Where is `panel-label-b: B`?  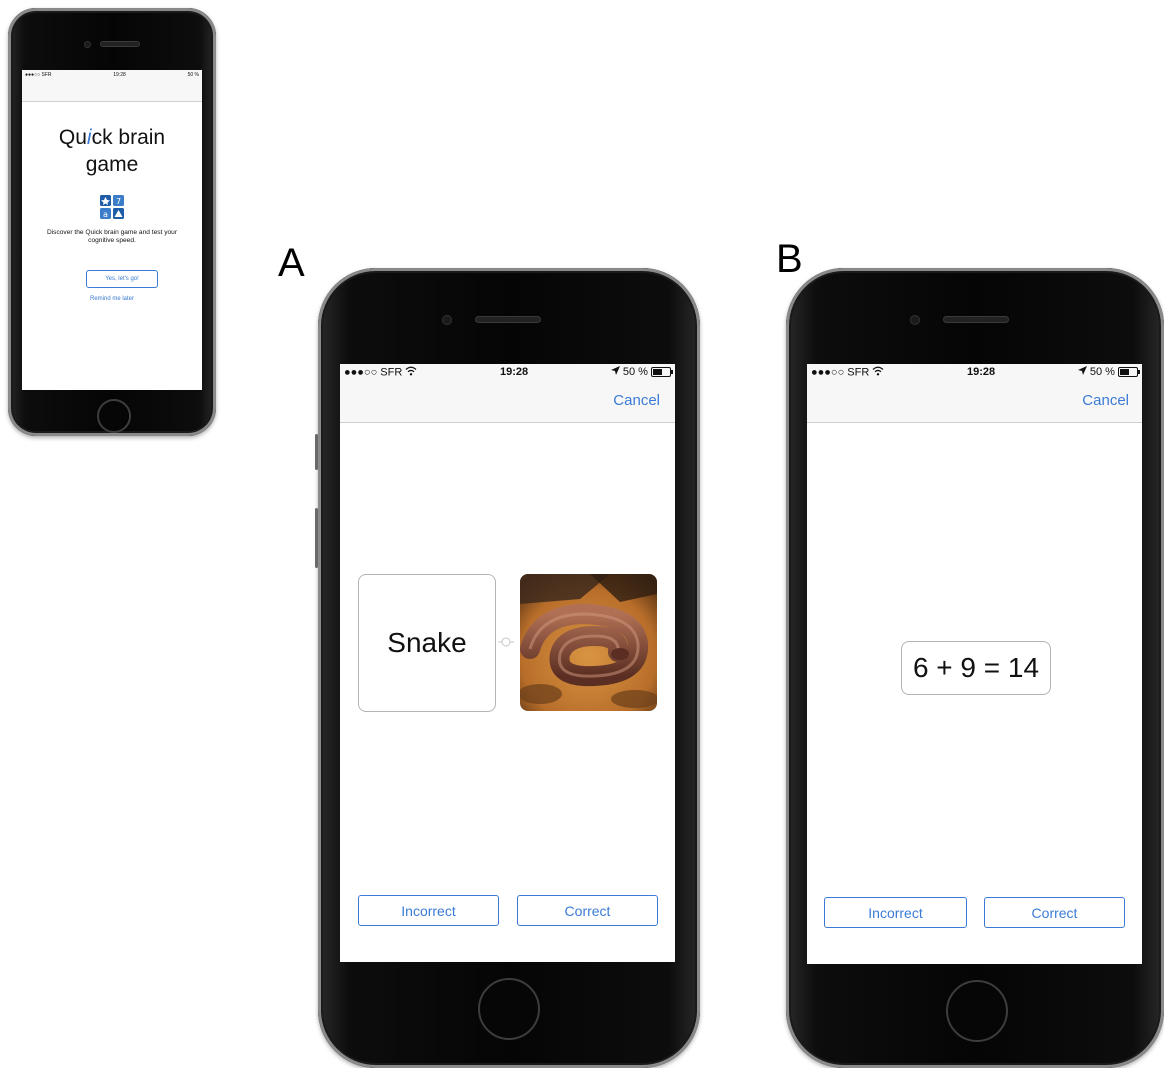
panel-label-b: B is located at coordinates (789, 259).